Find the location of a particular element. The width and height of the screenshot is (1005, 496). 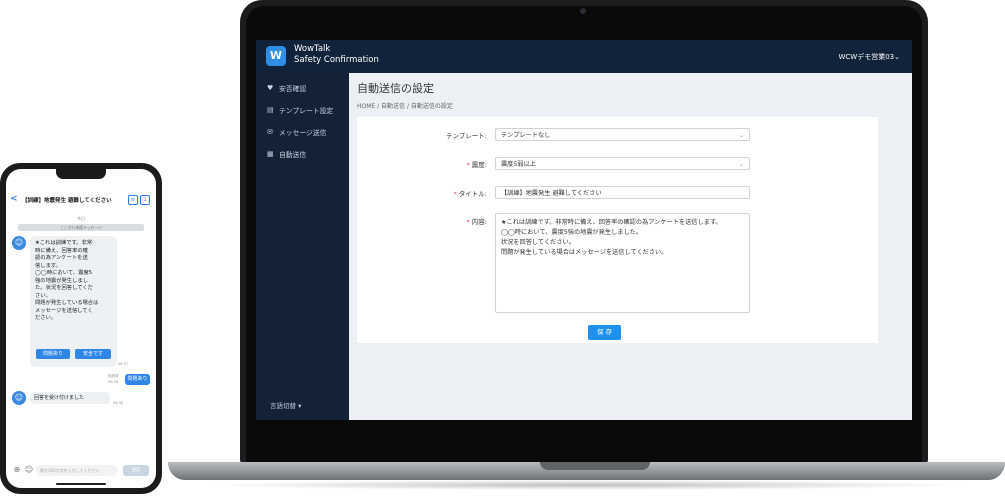

content-line: ◯◯時において、震度5強の地震が発生しました。 is located at coordinates (572, 232).